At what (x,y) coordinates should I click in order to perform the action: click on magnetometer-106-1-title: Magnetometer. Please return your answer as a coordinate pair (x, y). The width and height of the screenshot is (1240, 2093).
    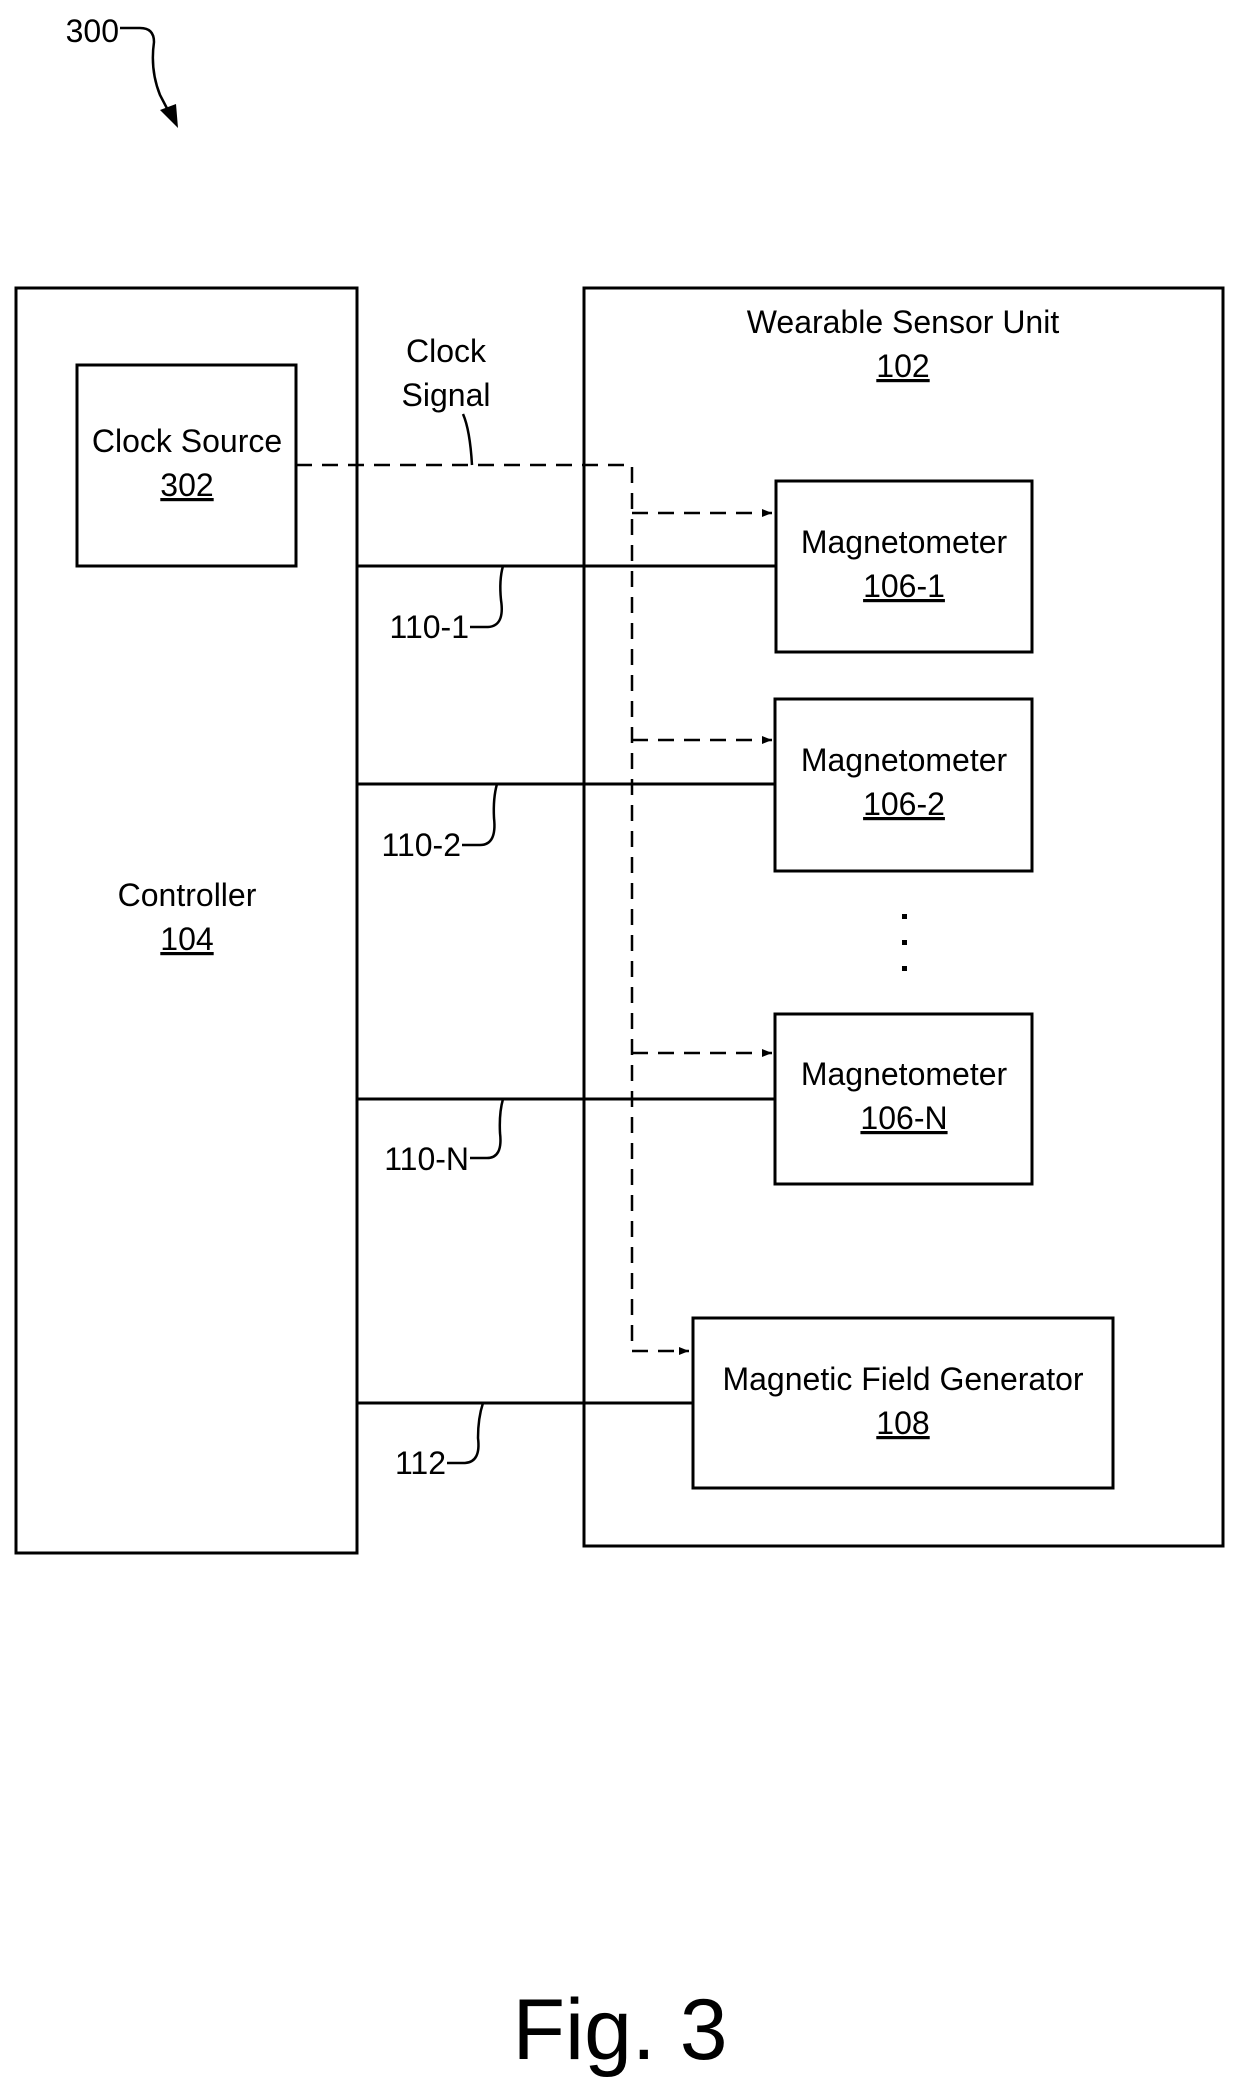
    Looking at the image, I should click on (904, 542).